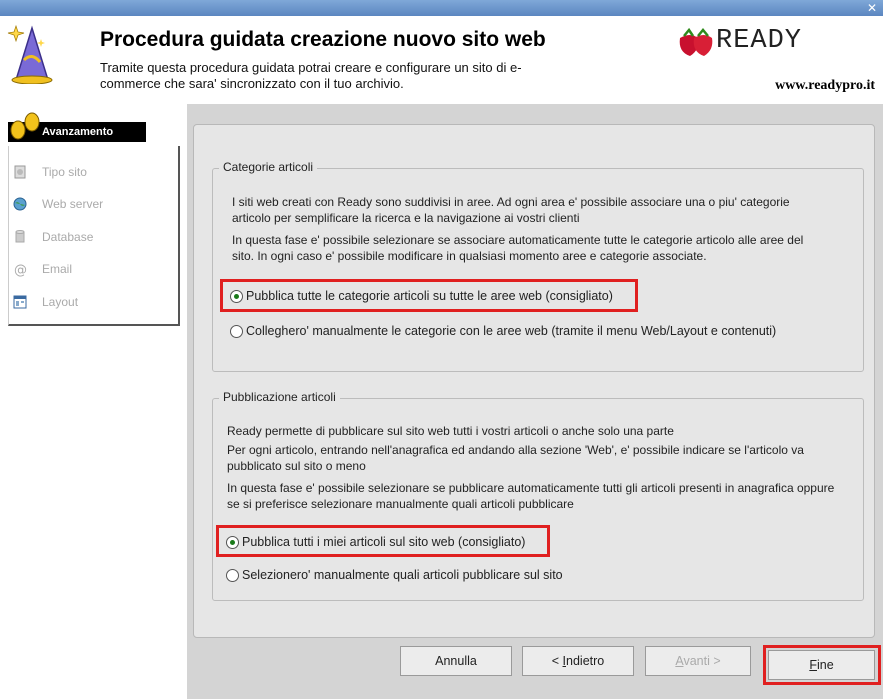  What do you see at coordinates (25, 126) in the screenshot?
I see `footprints-icon` at bounding box center [25, 126].